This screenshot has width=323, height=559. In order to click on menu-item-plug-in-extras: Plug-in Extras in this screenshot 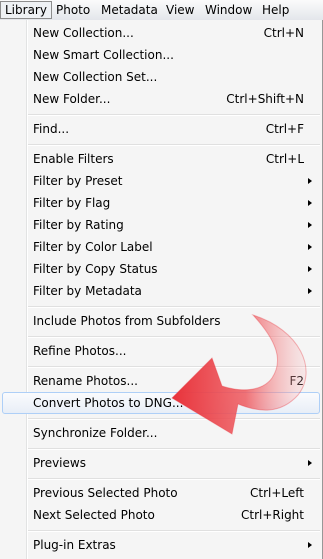, I will do `click(161, 545)`.